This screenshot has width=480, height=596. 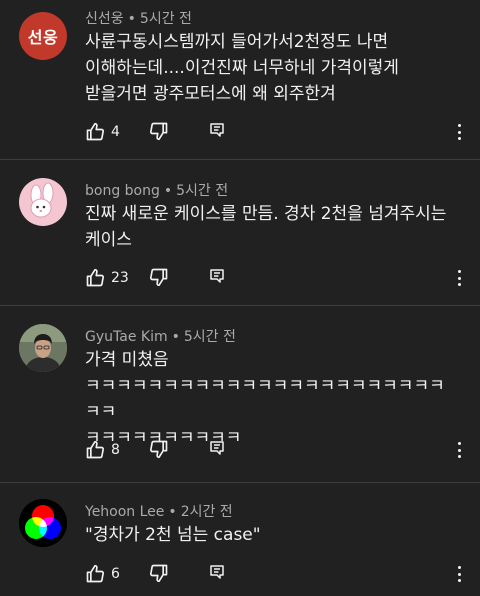 I want to click on rgb-circles-avatar-icon, so click(x=43, y=523).